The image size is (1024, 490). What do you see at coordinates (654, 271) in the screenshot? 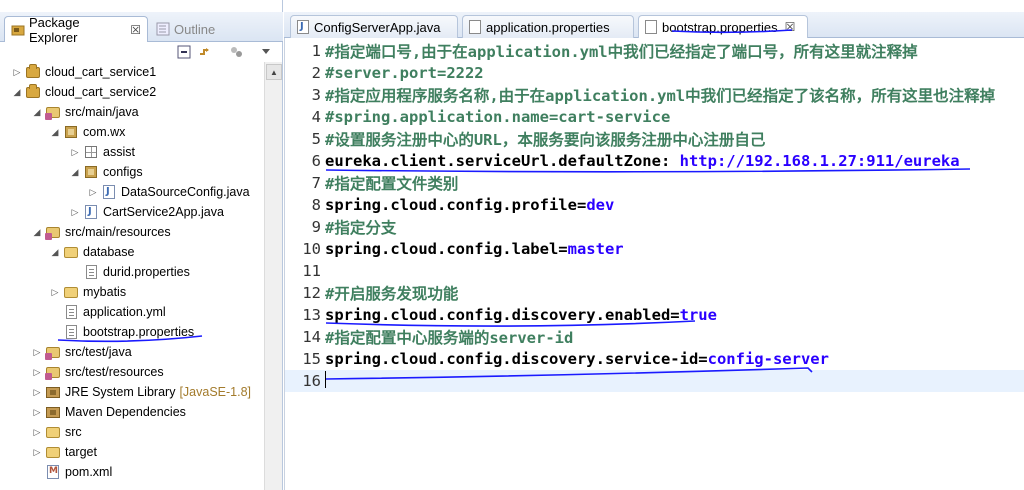
I see `code-line: 11` at bounding box center [654, 271].